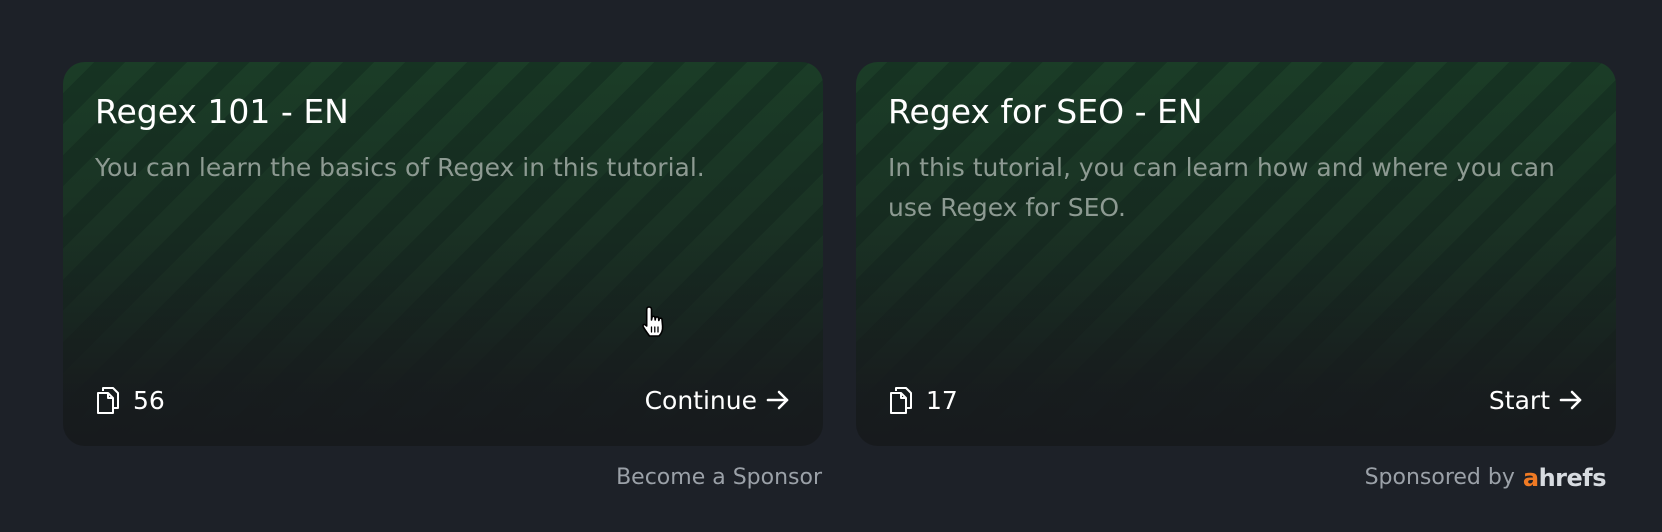 The height and width of the screenshot is (532, 1662). I want to click on become-sponsor-link: Become a Sponsor, so click(719, 478).